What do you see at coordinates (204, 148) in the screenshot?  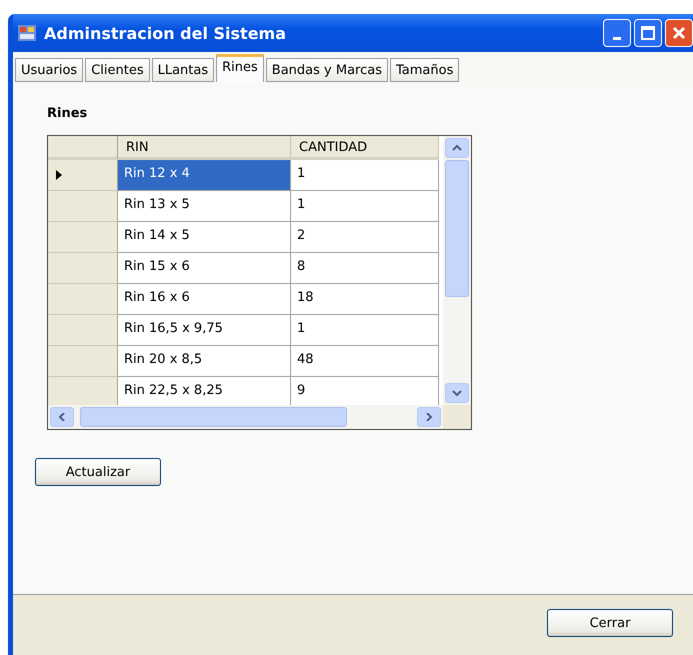 I see `column-header: RIN` at bounding box center [204, 148].